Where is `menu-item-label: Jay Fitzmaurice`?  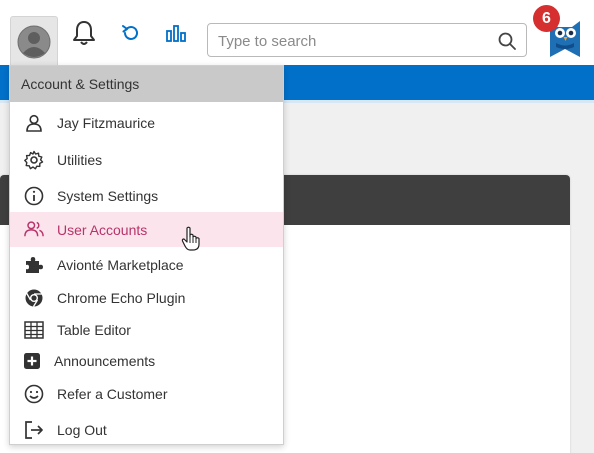 menu-item-label: Jay Fitzmaurice is located at coordinates (106, 123).